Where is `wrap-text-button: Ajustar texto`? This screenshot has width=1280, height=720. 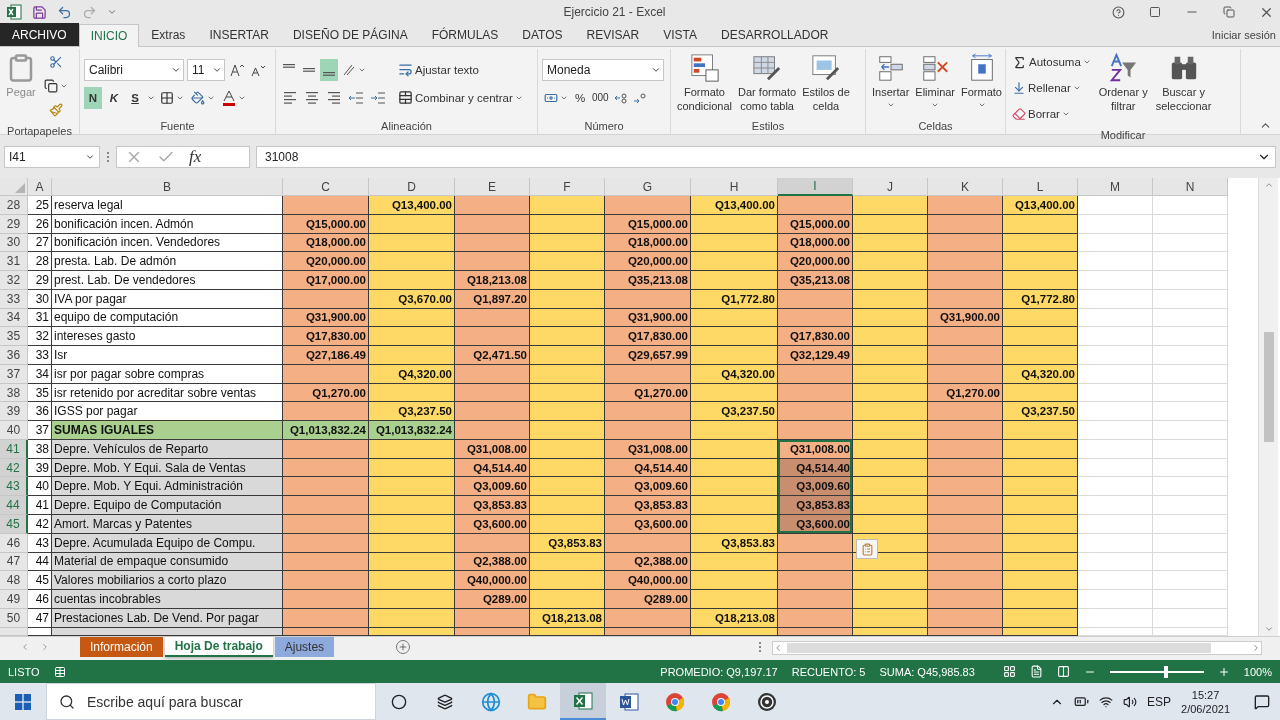 wrap-text-button: Ajustar texto is located at coordinates (460, 69).